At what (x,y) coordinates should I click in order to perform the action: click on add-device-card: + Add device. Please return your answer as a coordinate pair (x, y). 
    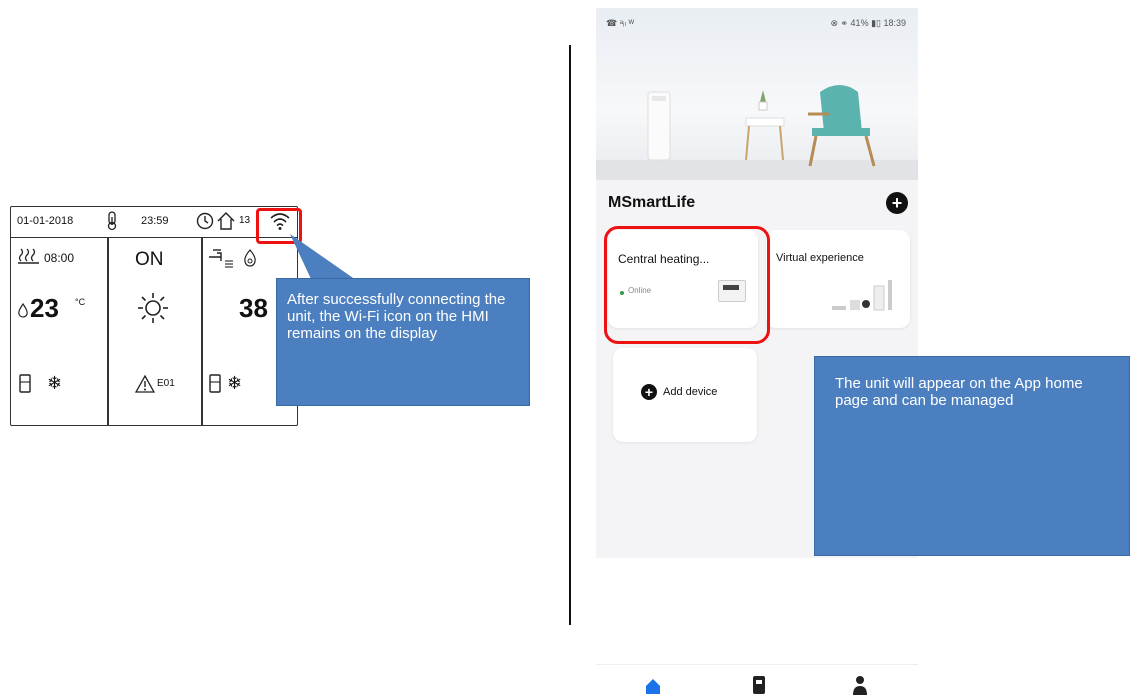
    Looking at the image, I should click on (685, 395).